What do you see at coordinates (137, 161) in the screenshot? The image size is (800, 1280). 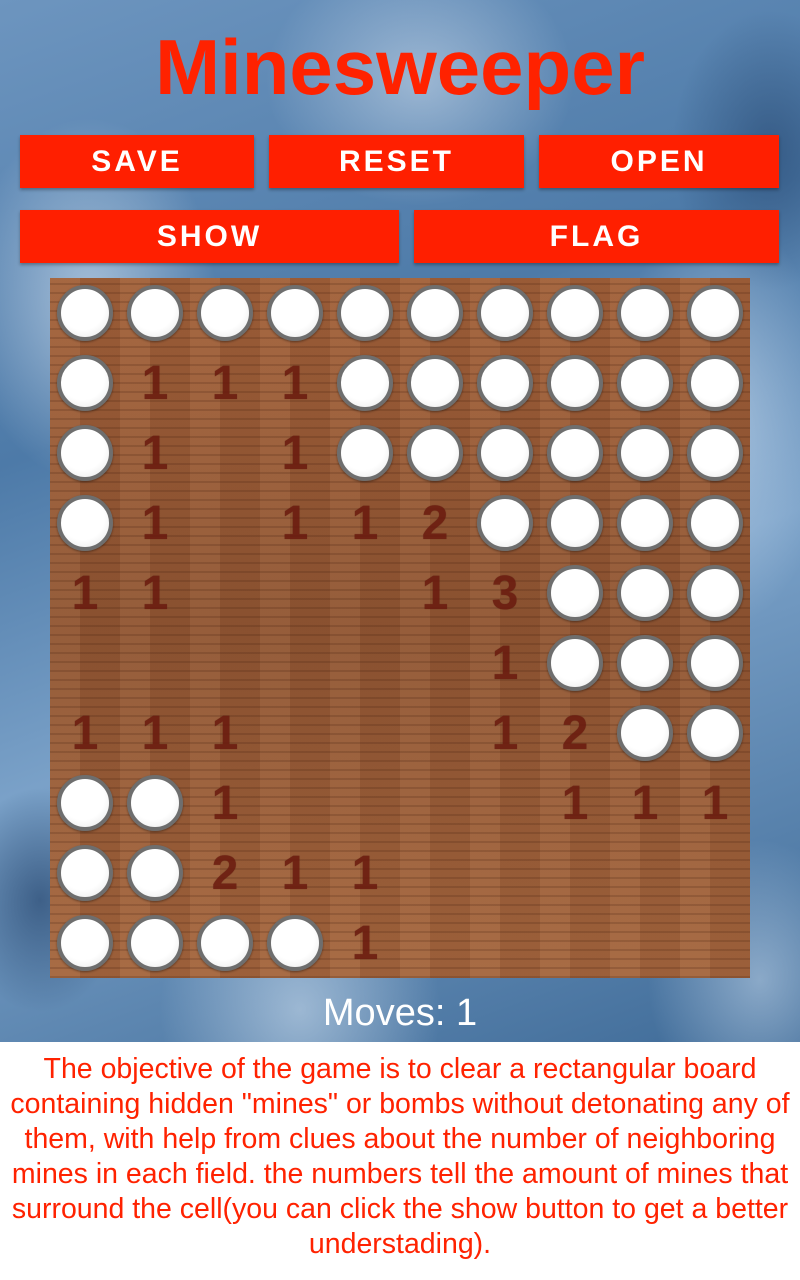 I see `save-button: SAVE` at bounding box center [137, 161].